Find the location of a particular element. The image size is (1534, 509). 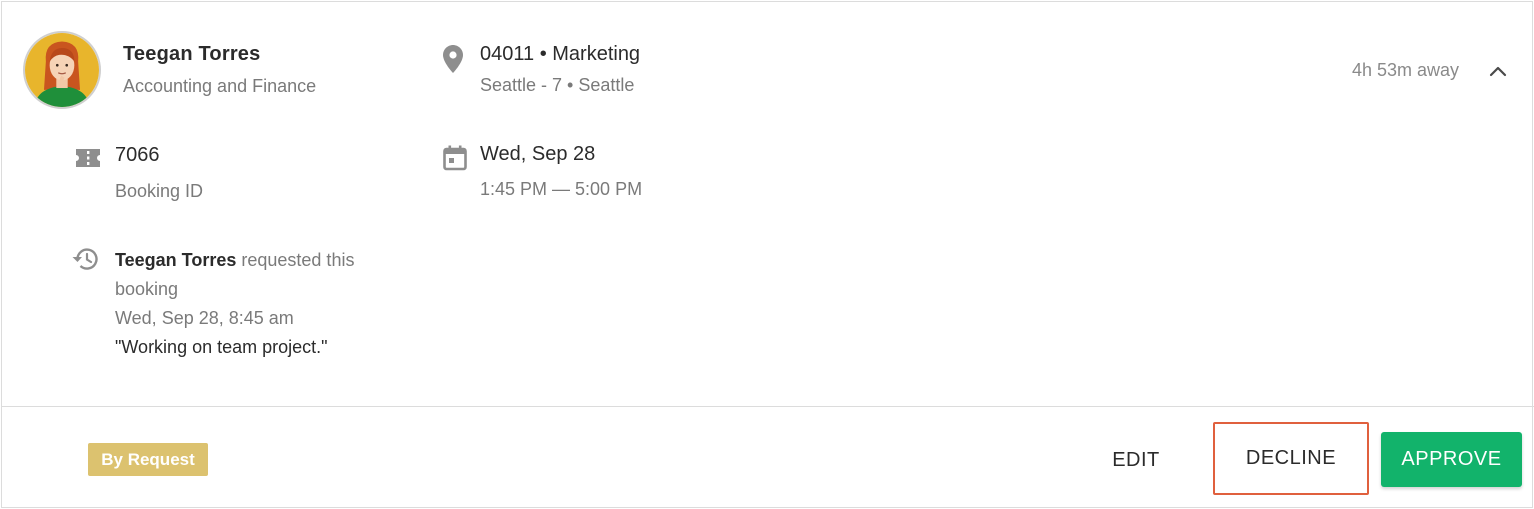

ticket-icon is located at coordinates (88, 158).